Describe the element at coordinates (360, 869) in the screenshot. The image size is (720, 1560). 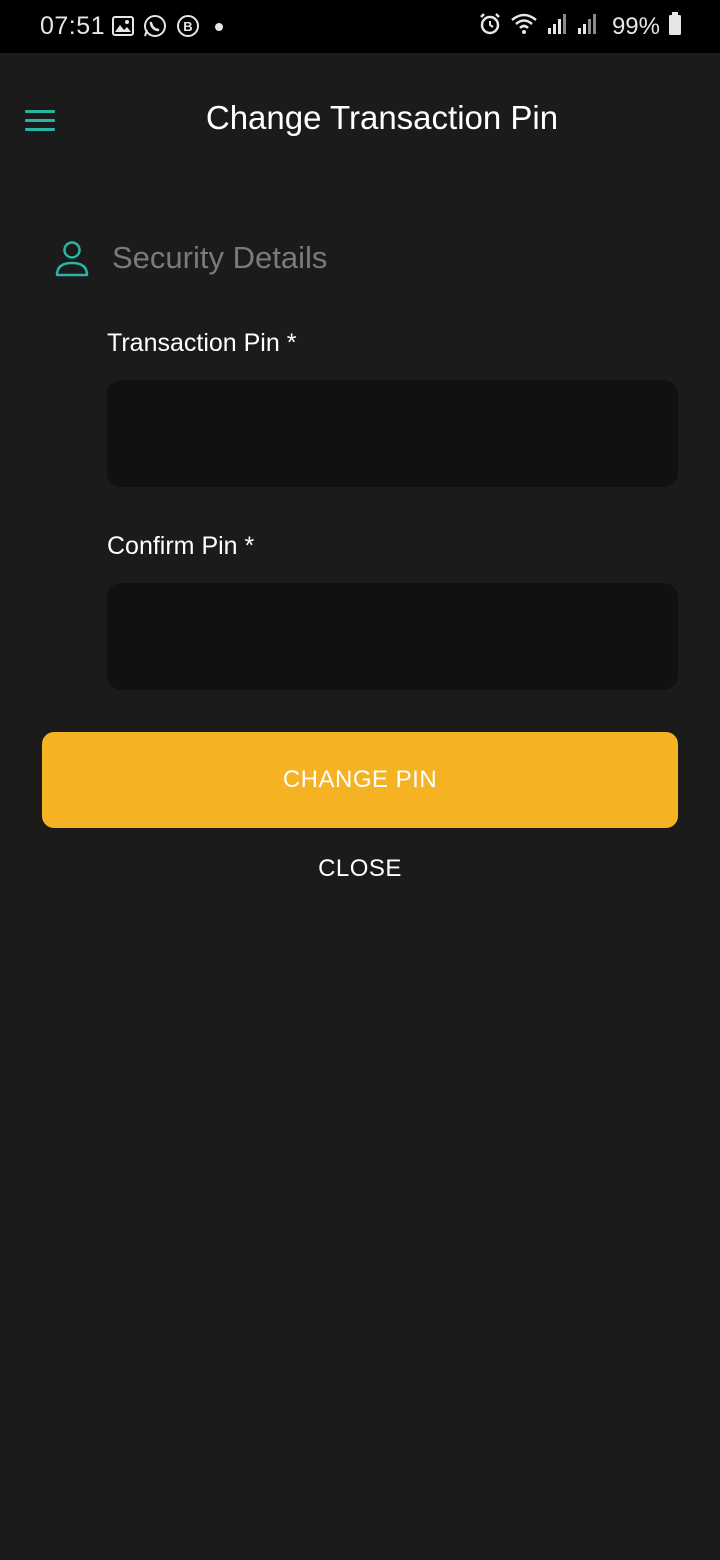
I see `close-button: CLOSE` at that location.